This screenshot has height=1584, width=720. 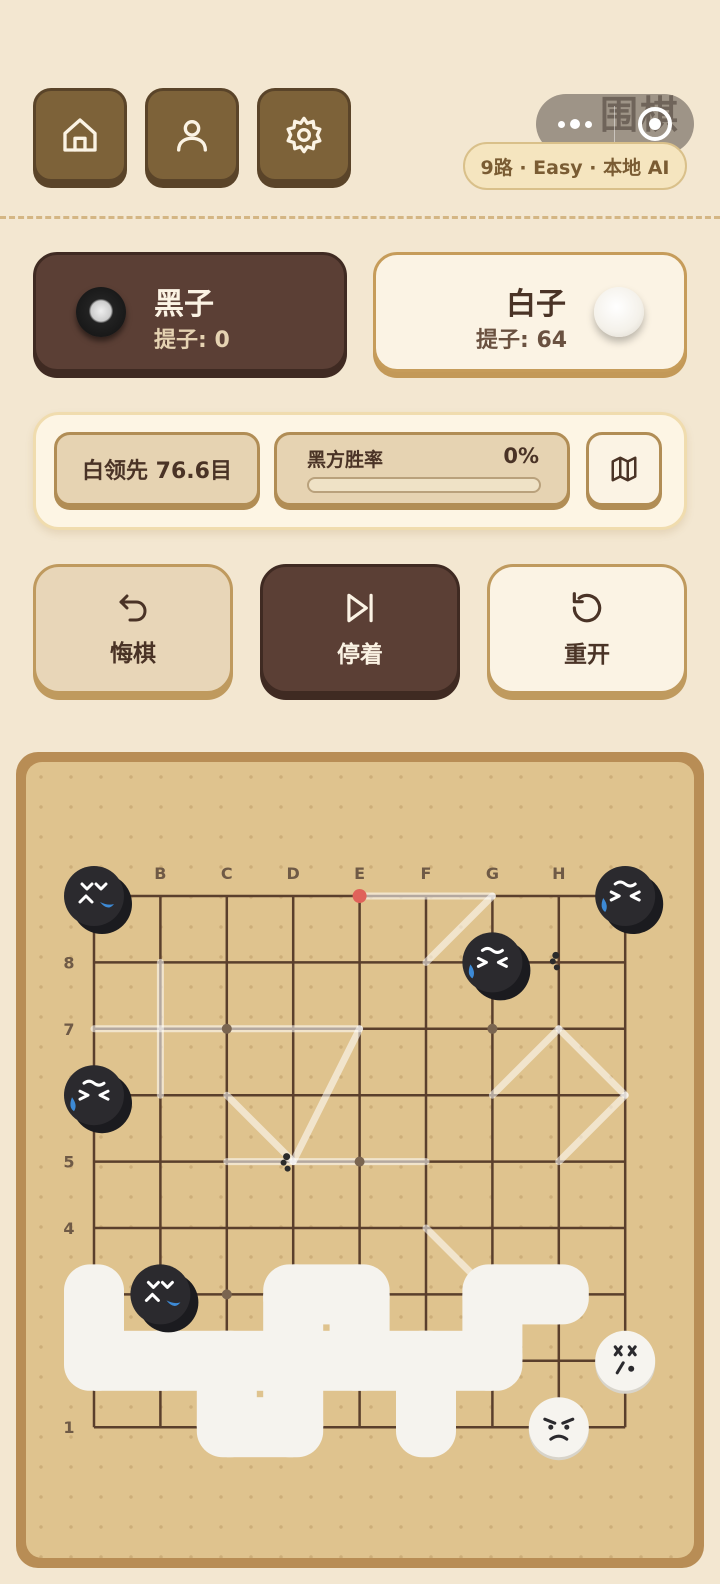 I want to click on black-stone-A9, so click(x=98, y=900).